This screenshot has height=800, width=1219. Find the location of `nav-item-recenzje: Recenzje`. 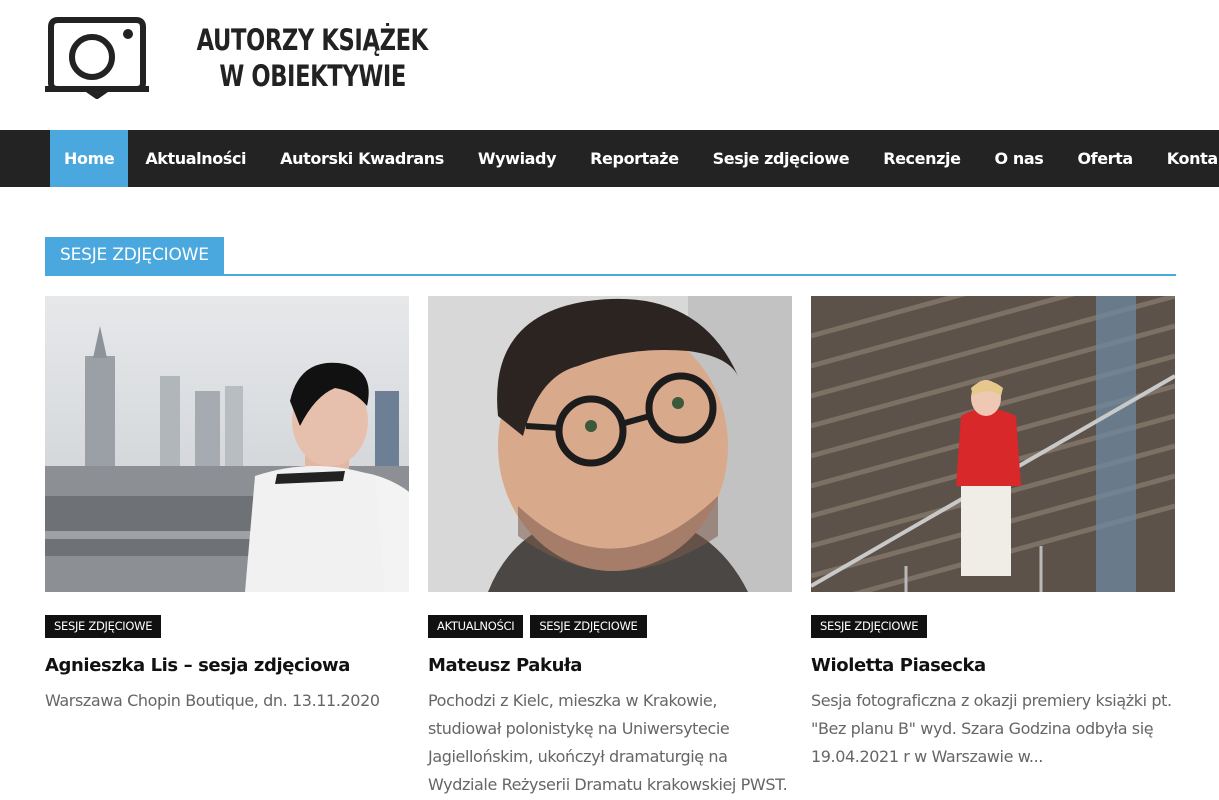

nav-item-recenzje: Recenzje is located at coordinates (921, 158).